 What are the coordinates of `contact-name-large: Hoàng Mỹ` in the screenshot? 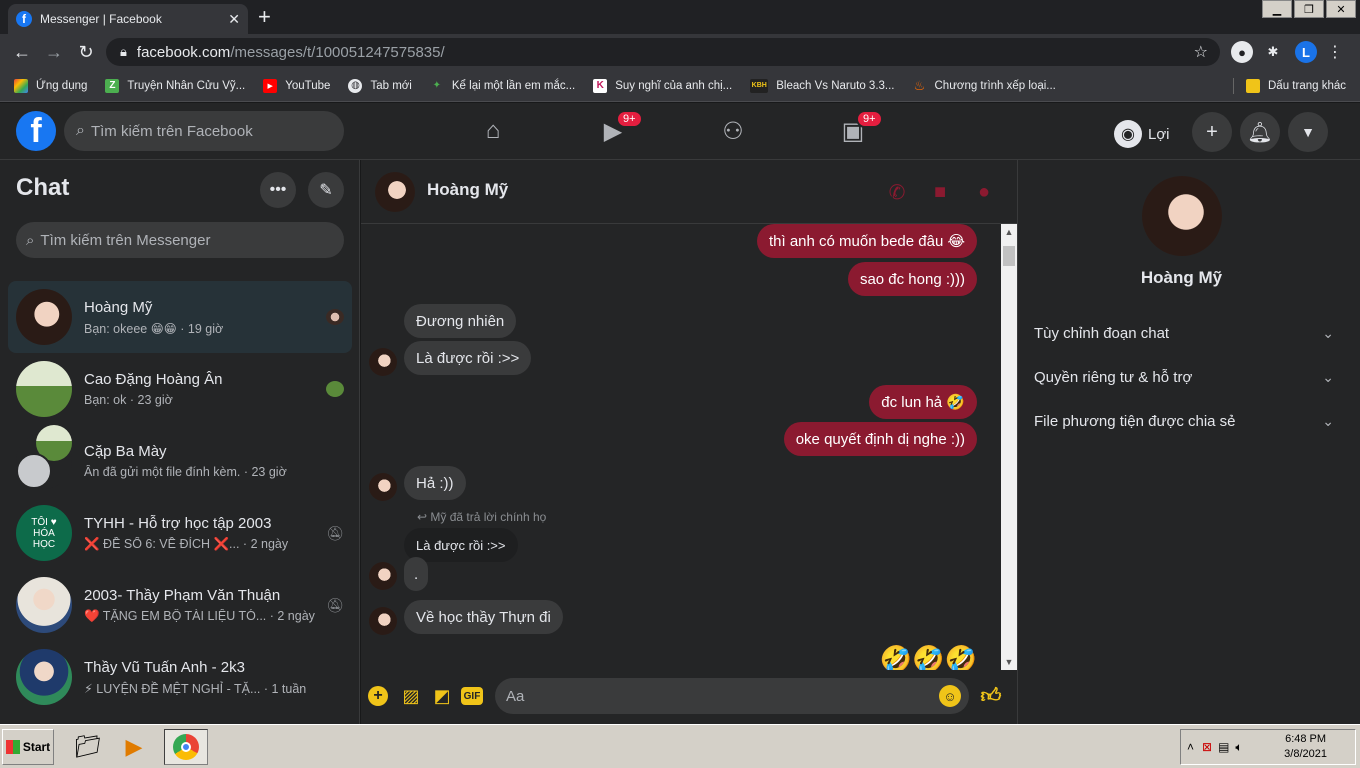 It's located at (1181, 277).